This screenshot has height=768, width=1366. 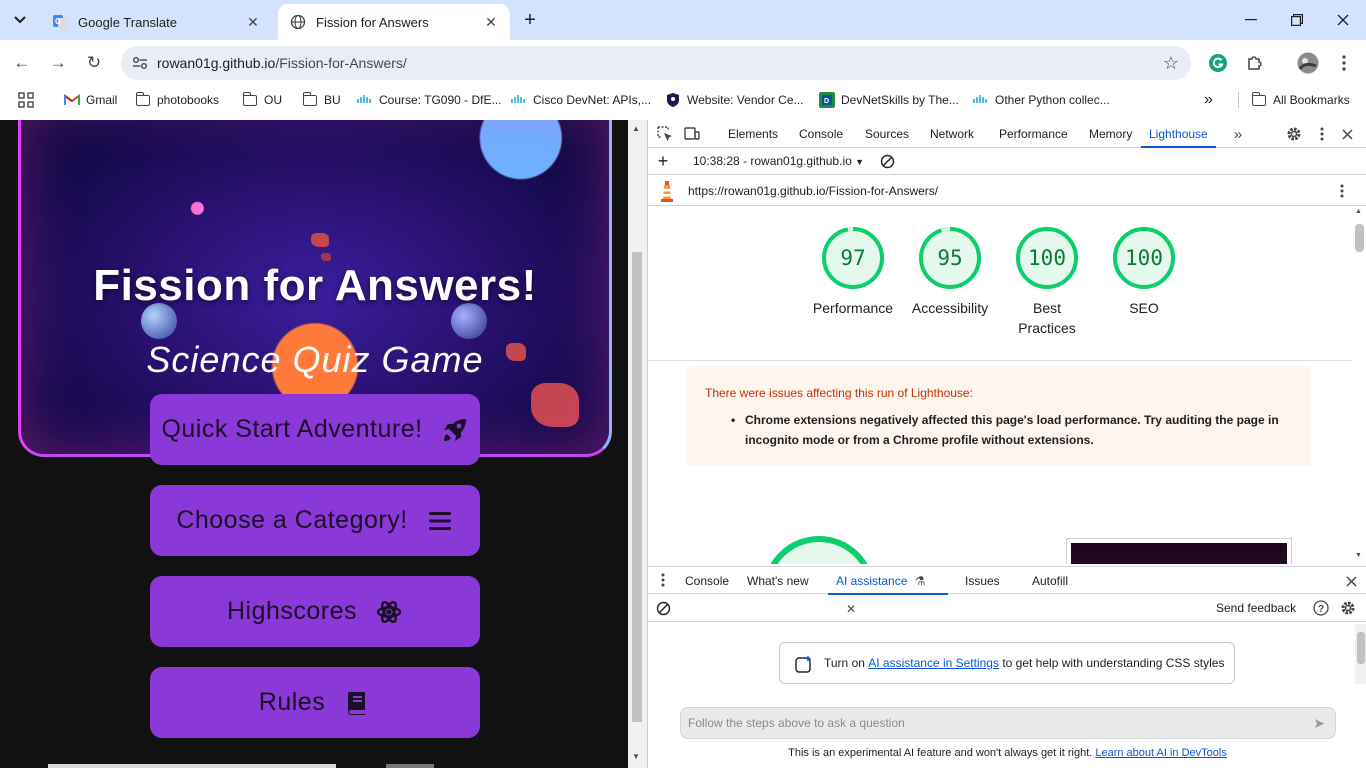 What do you see at coordinates (1347, 134) in the screenshot?
I see `close-devtools-icon` at bounding box center [1347, 134].